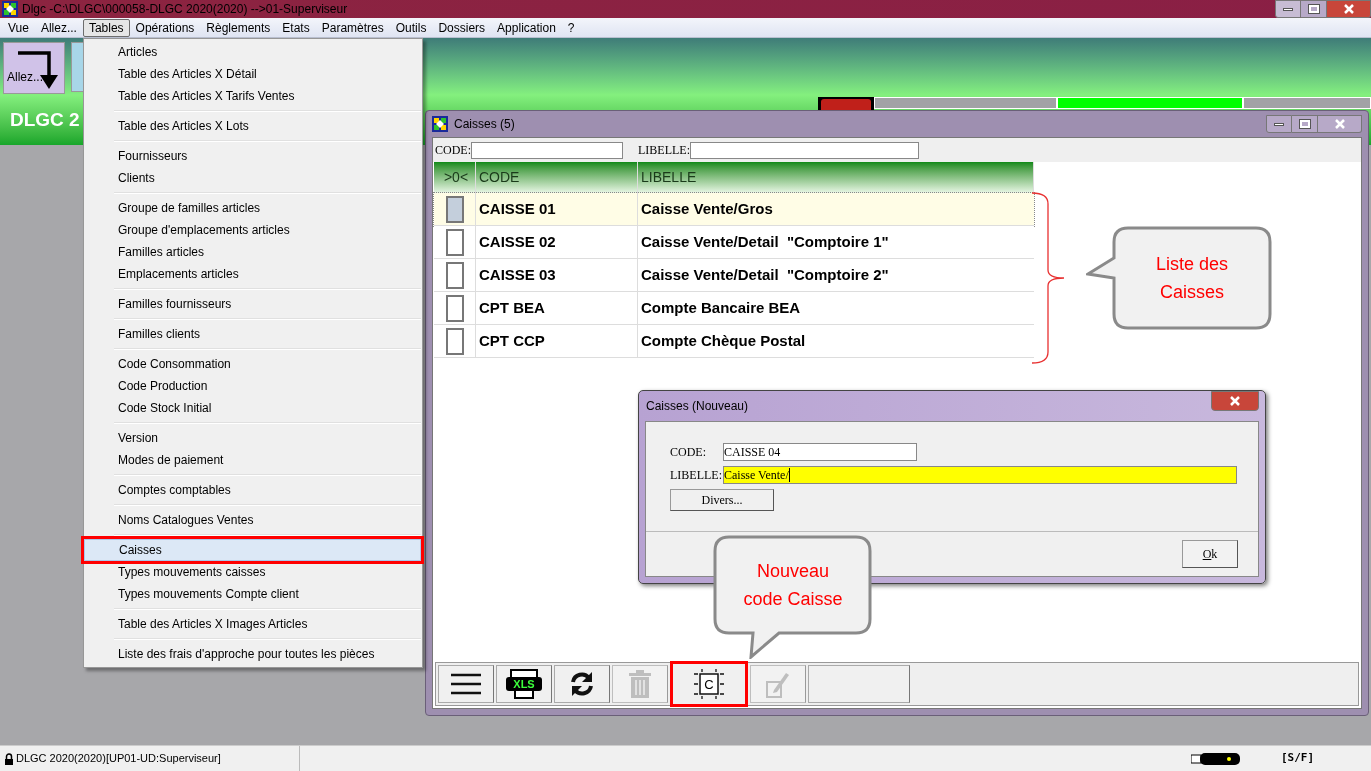 The width and height of the screenshot is (1371, 771). What do you see at coordinates (253, 304) in the screenshot?
I see `menu-entry: Familles fournisseurs` at bounding box center [253, 304].